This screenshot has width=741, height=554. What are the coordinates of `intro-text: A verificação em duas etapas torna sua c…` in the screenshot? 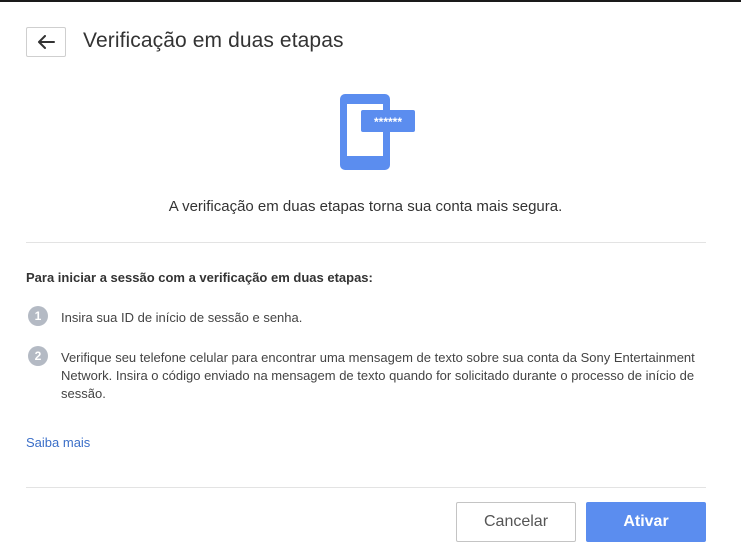 It's located at (365, 206).